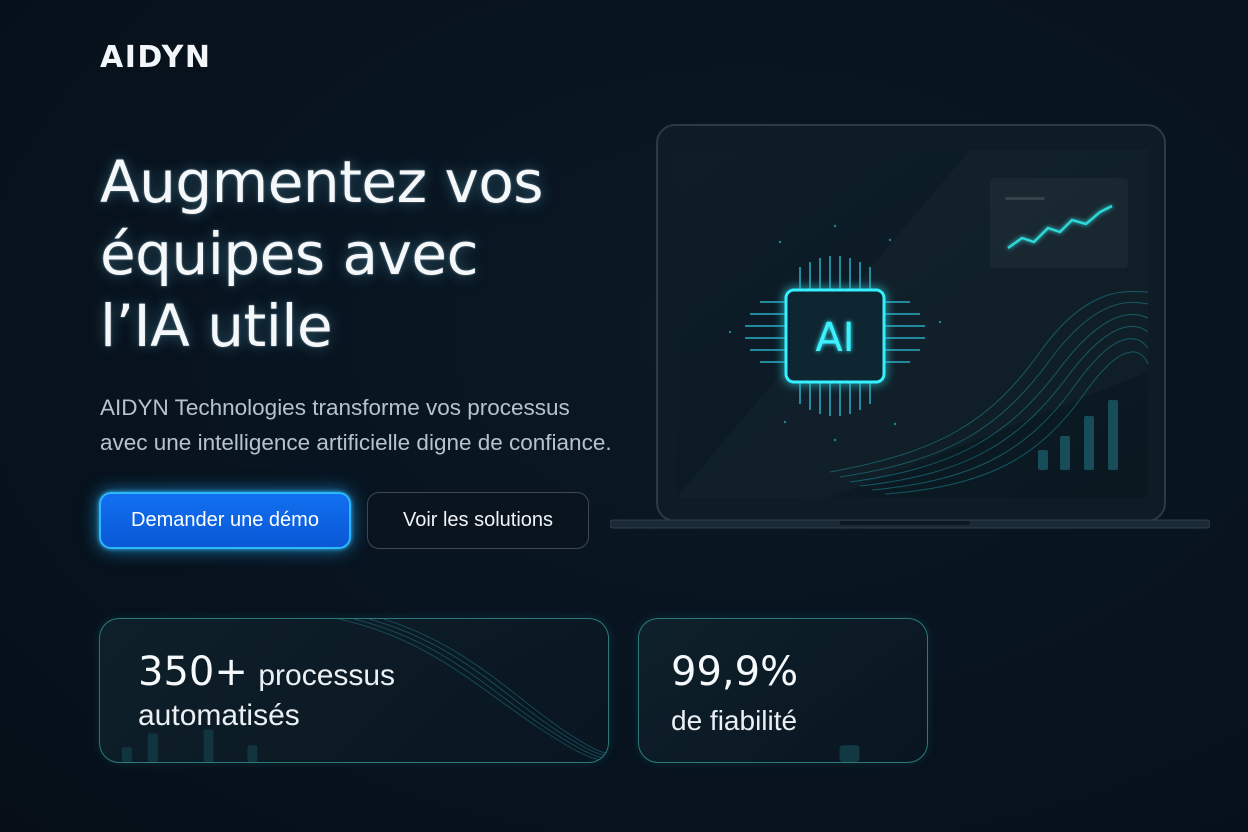 The height and width of the screenshot is (832, 1248). What do you see at coordinates (834, 338) in the screenshot?
I see `chip-label: AI` at bounding box center [834, 338].